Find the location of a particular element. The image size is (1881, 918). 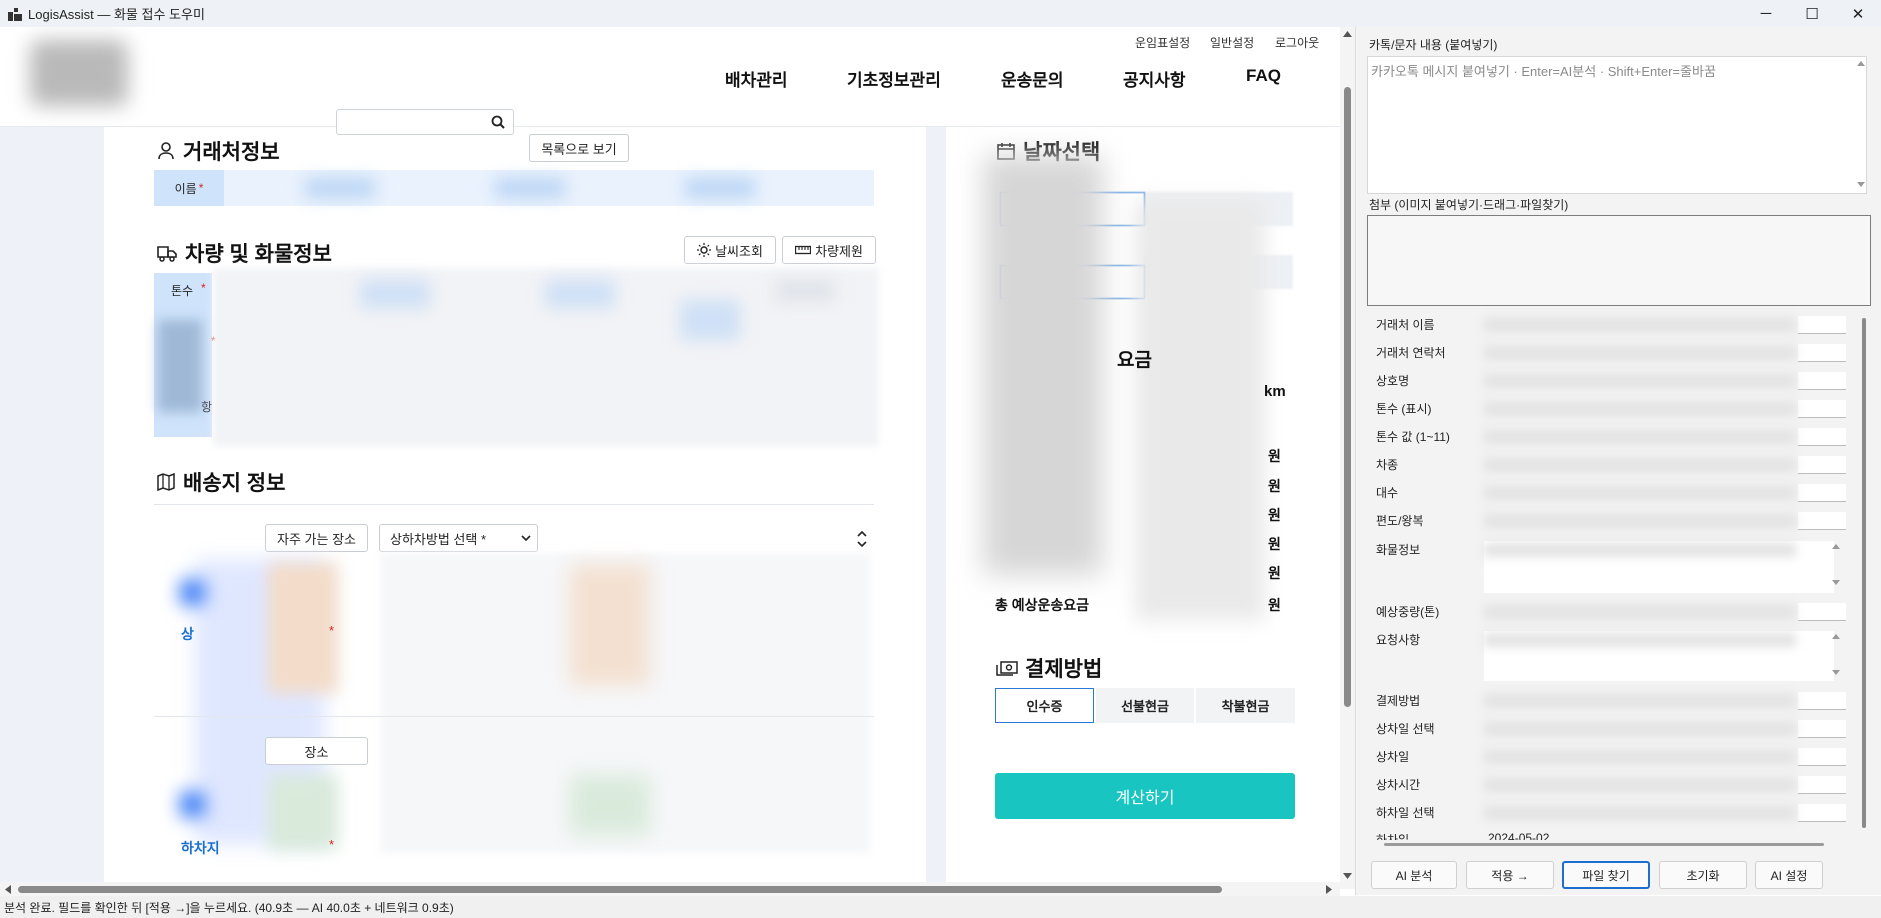

drop-label: 하차지 is located at coordinates (200, 848).